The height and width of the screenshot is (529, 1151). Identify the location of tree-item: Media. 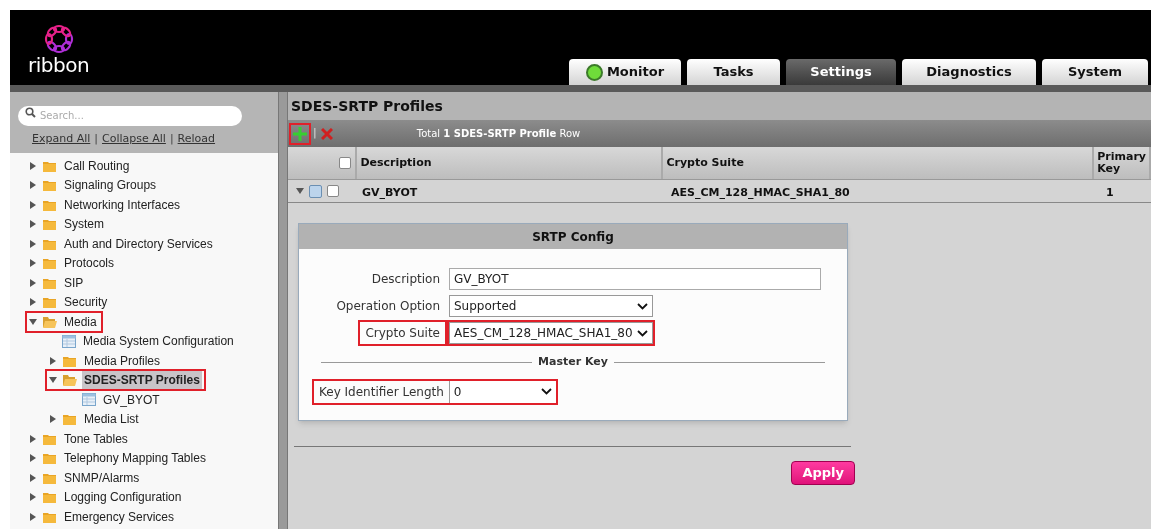
(80, 321).